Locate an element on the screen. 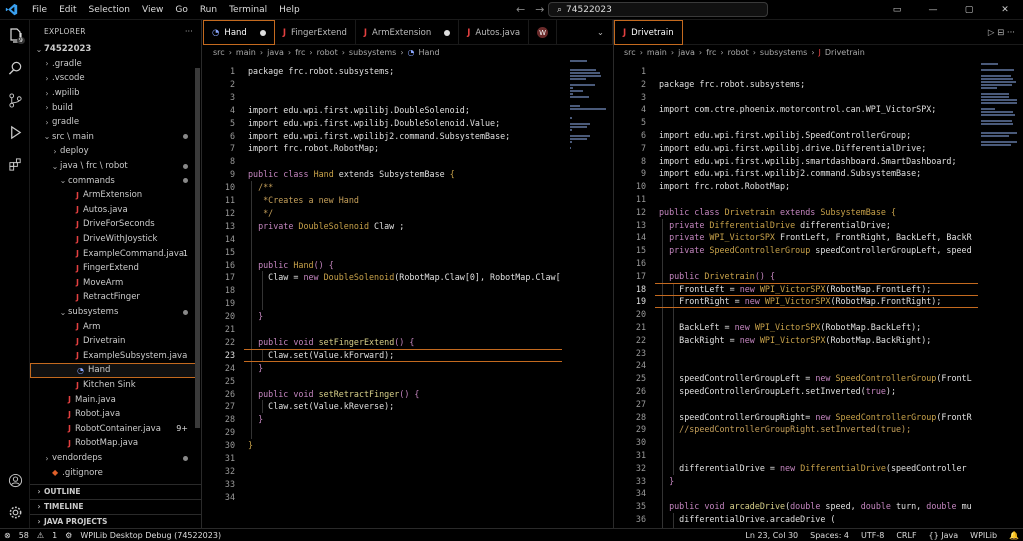  tab-armextension: J ArmExtension is located at coordinates (408, 32).